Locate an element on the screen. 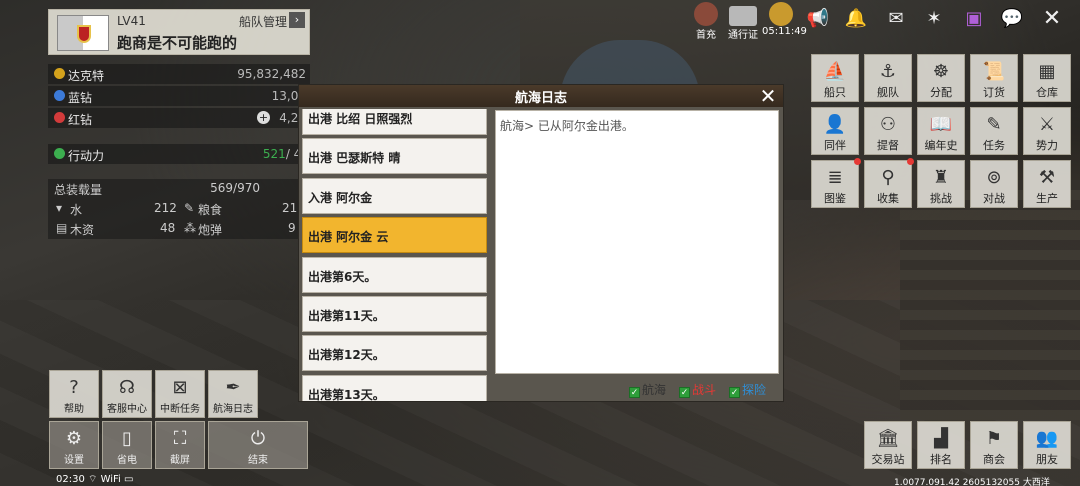 This screenshot has width=1080, height=486. menu-button-wheel: ☸ 分配 is located at coordinates (941, 78).